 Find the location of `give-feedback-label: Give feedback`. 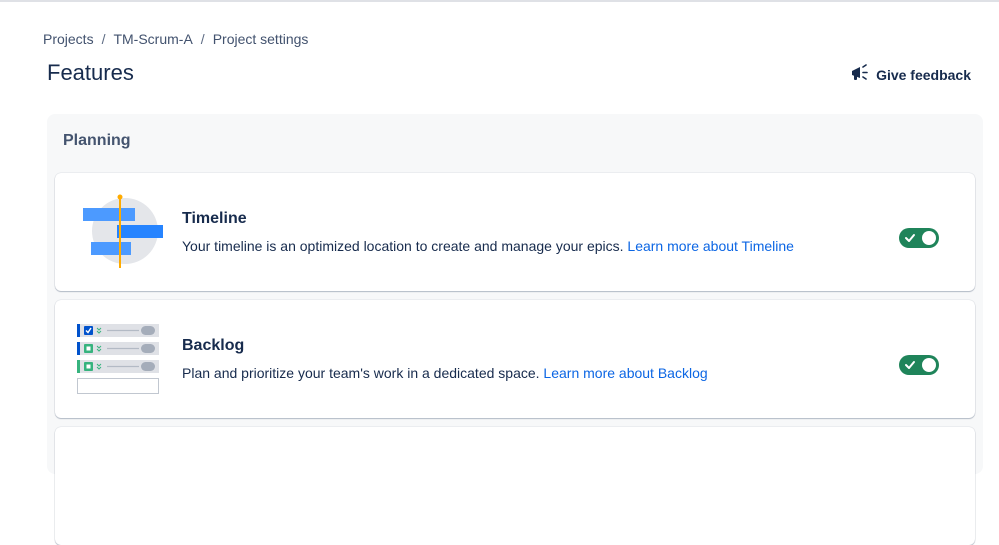

give-feedback-label: Give feedback is located at coordinates (923, 74).